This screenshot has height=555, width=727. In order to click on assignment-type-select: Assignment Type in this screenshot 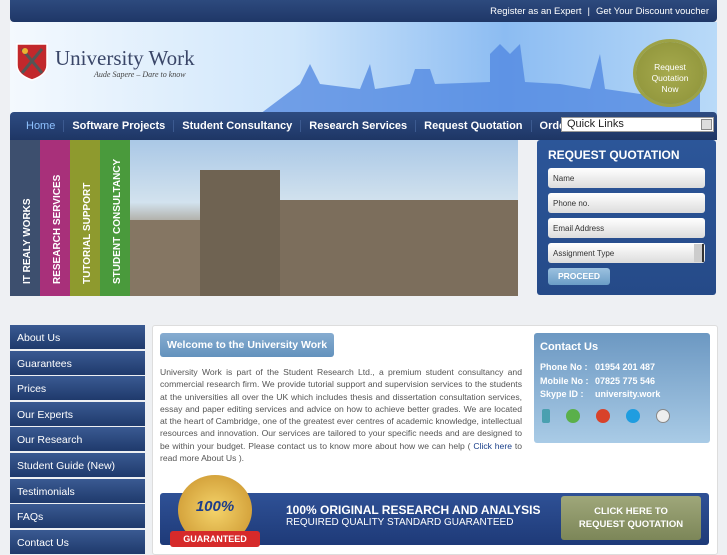, I will do `click(626, 253)`.